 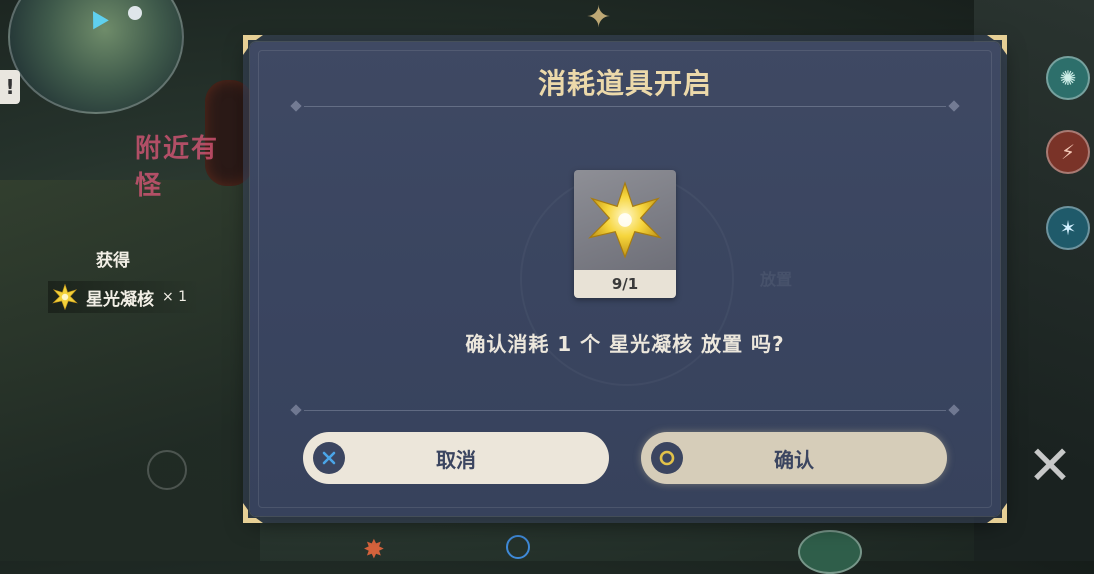 What do you see at coordinates (776, 279) in the screenshot?
I see `ghost-place-label: 放置` at bounding box center [776, 279].